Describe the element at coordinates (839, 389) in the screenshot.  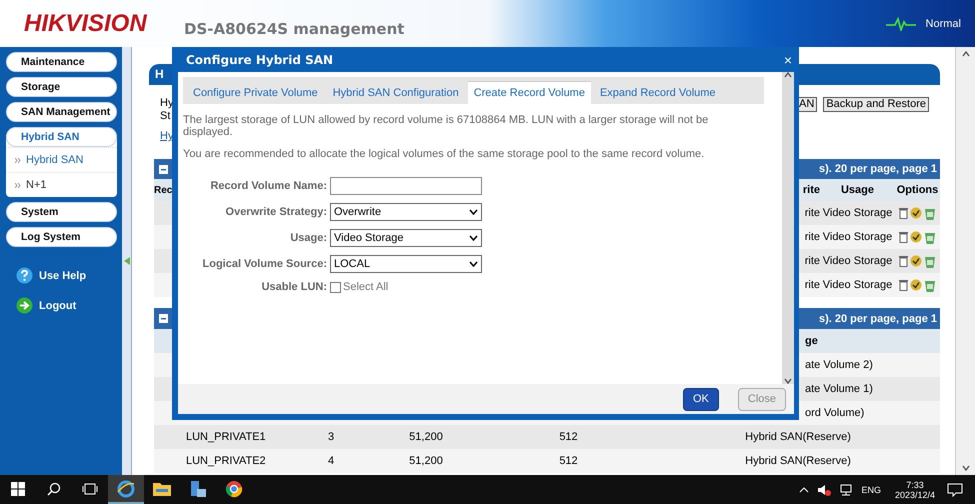
I see `table-cell-text: ate Volume 1)` at that location.